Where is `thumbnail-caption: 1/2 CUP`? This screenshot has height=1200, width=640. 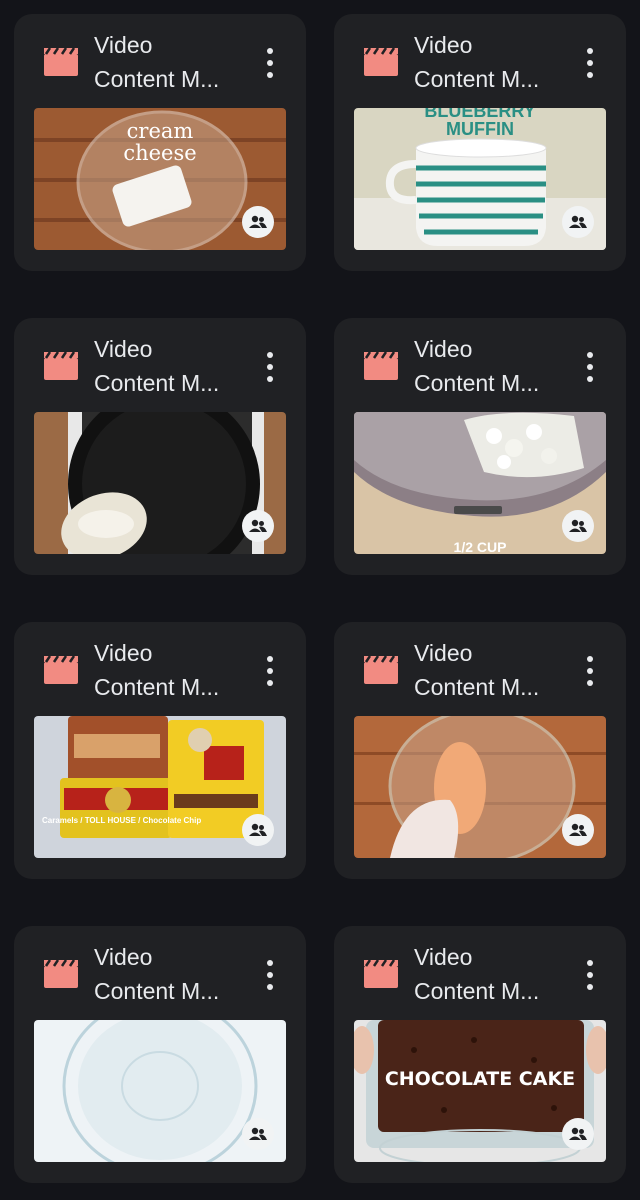 thumbnail-caption: 1/2 CUP is located at coordinates (480, 546).